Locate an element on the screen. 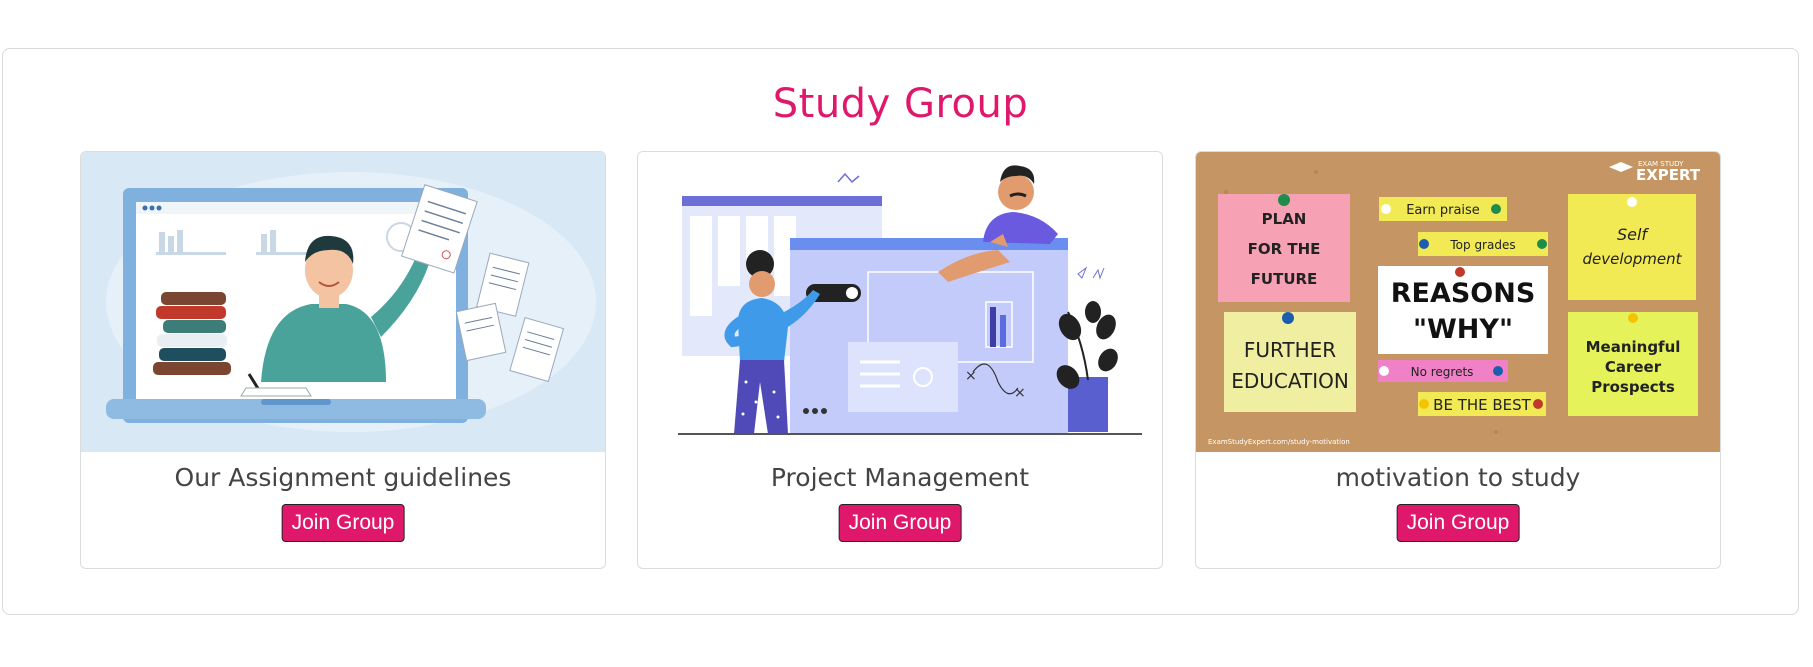  svg-text:ExamStudyExpert.com/study-moti: ExamStudyExpert.com/study-motivation is located at coordinates (1279, 442).